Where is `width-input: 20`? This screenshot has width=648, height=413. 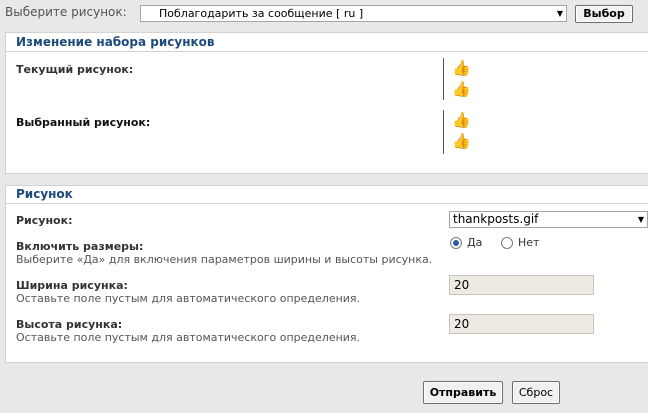
width-input: 20 is located at coordinates (521, 285).